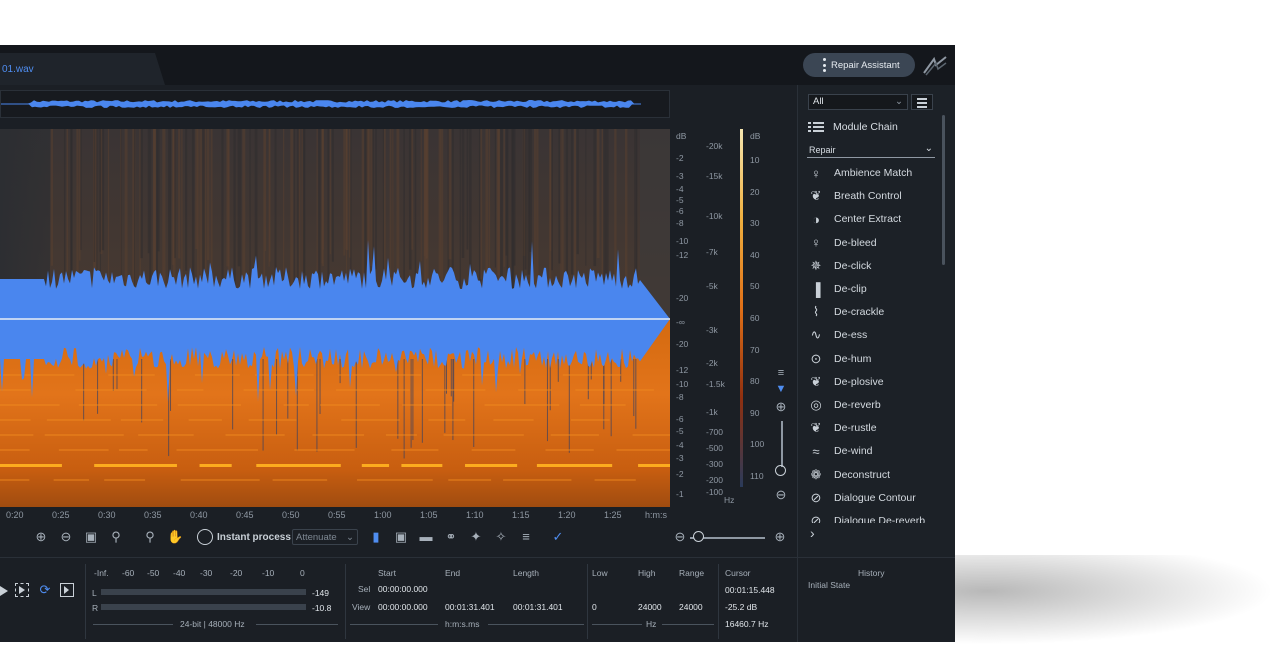 The height and width of the screenshot is (670, 1280). What do you see at coordinates (567, 515) in the screenshot?
I see `time-tick-label: 1:20` at bounding box center [567, 515].